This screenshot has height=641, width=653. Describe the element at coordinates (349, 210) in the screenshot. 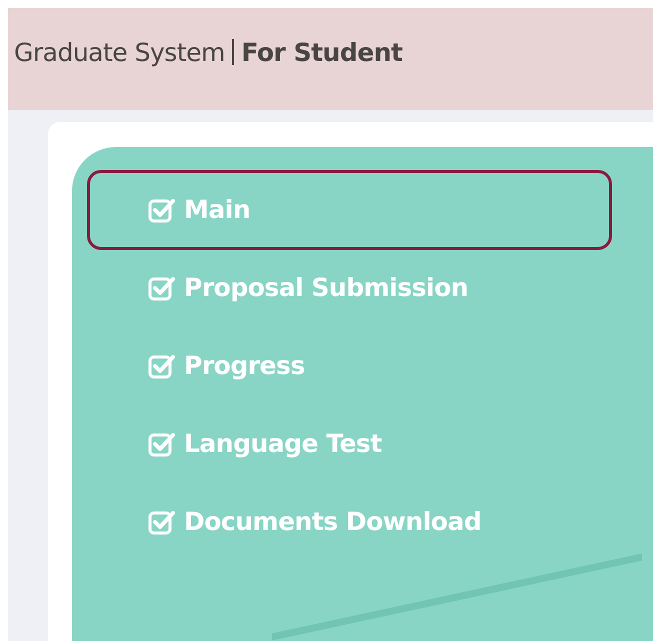

I see `menu-item: Main` at that location.